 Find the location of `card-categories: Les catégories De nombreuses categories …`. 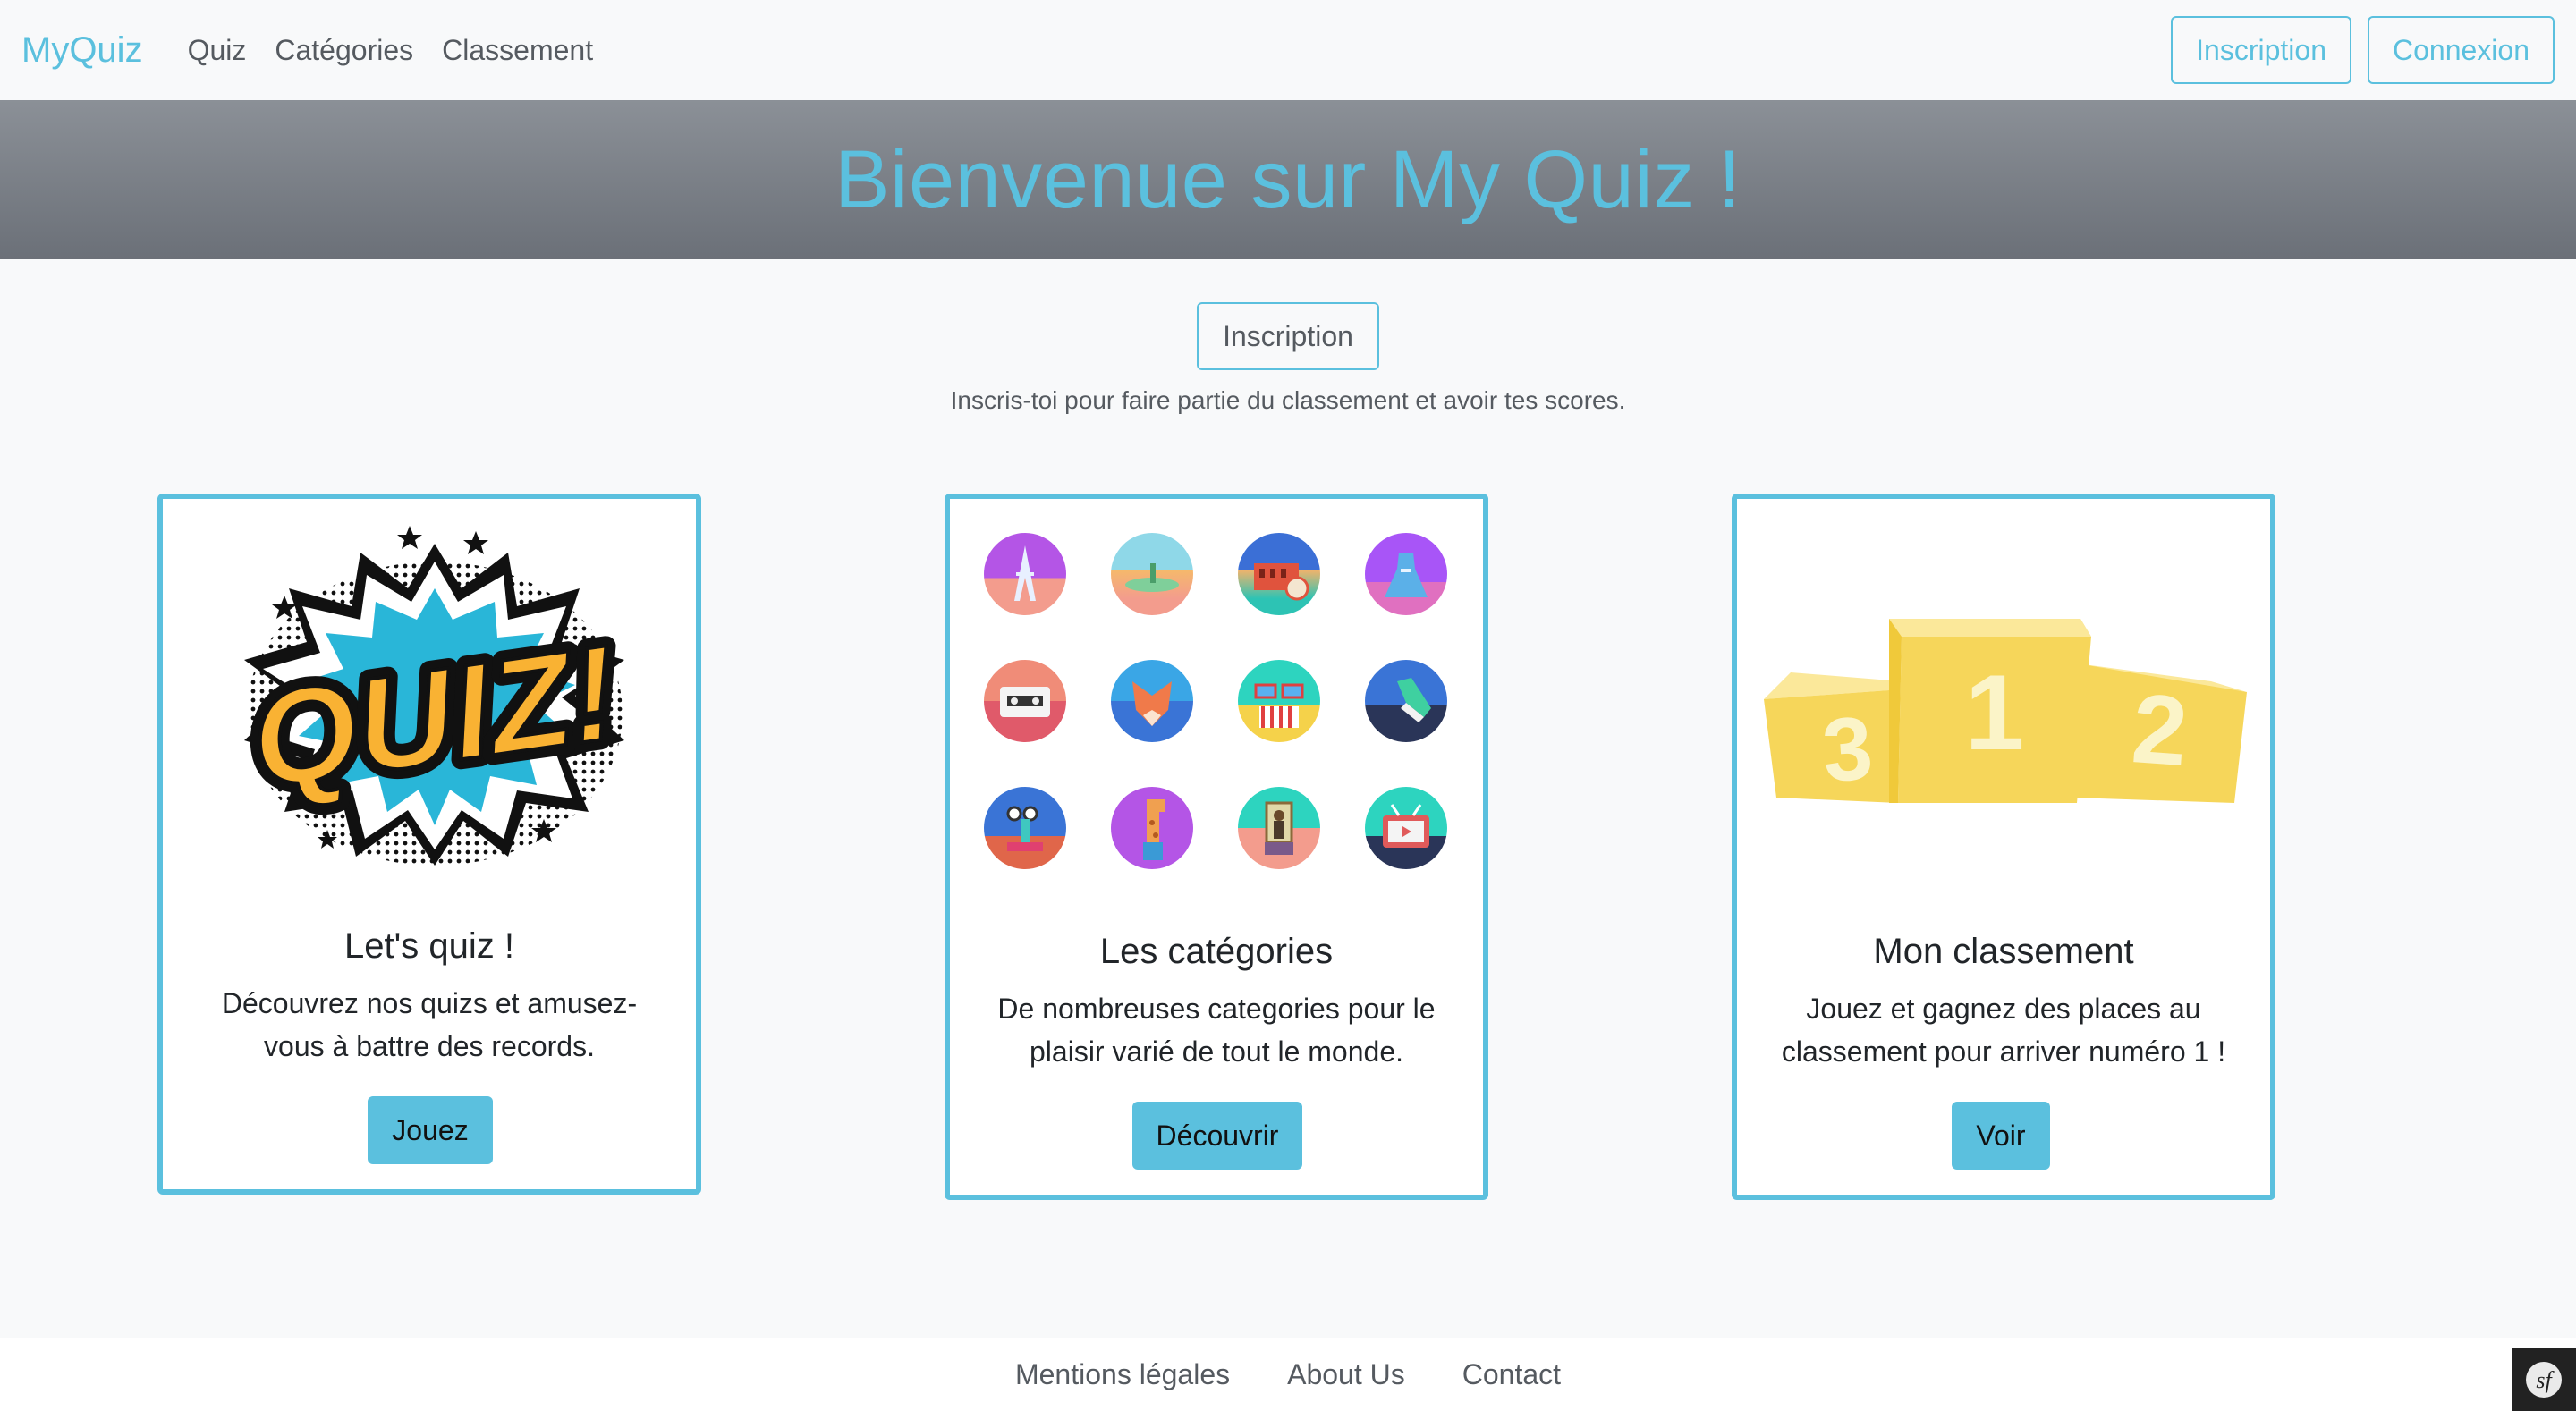

card-categories: Les catégories De nombreuses categories … is located at coordinates (1216, 847).